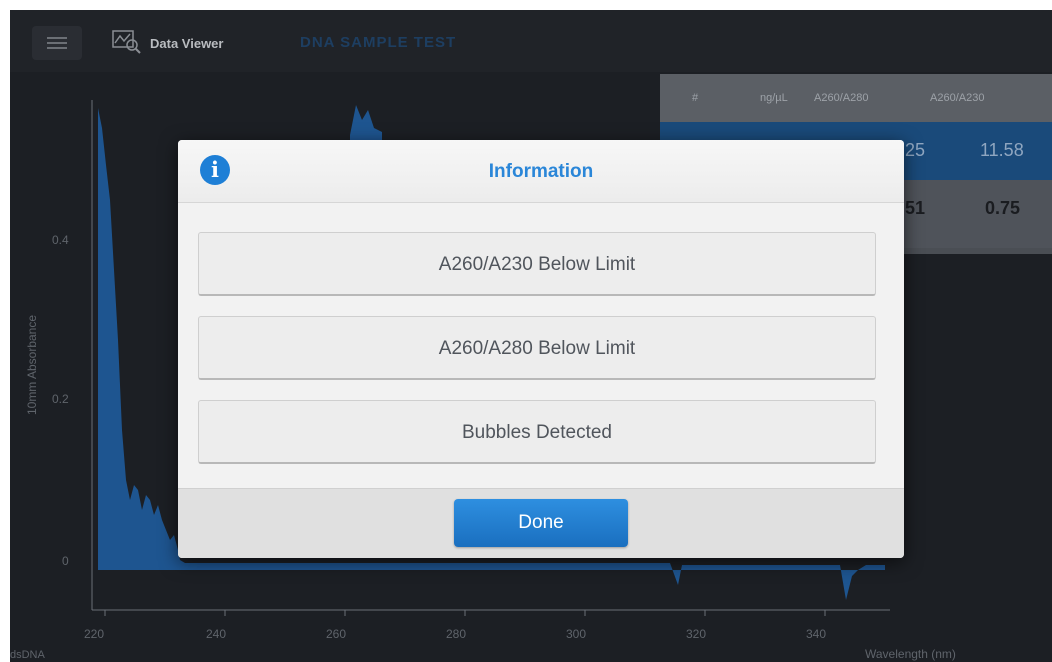 The height and width of the screenshot is (662, 1052). I want to click on message-a260-a230: A260/A230 Below Limit, so click(537, 264).